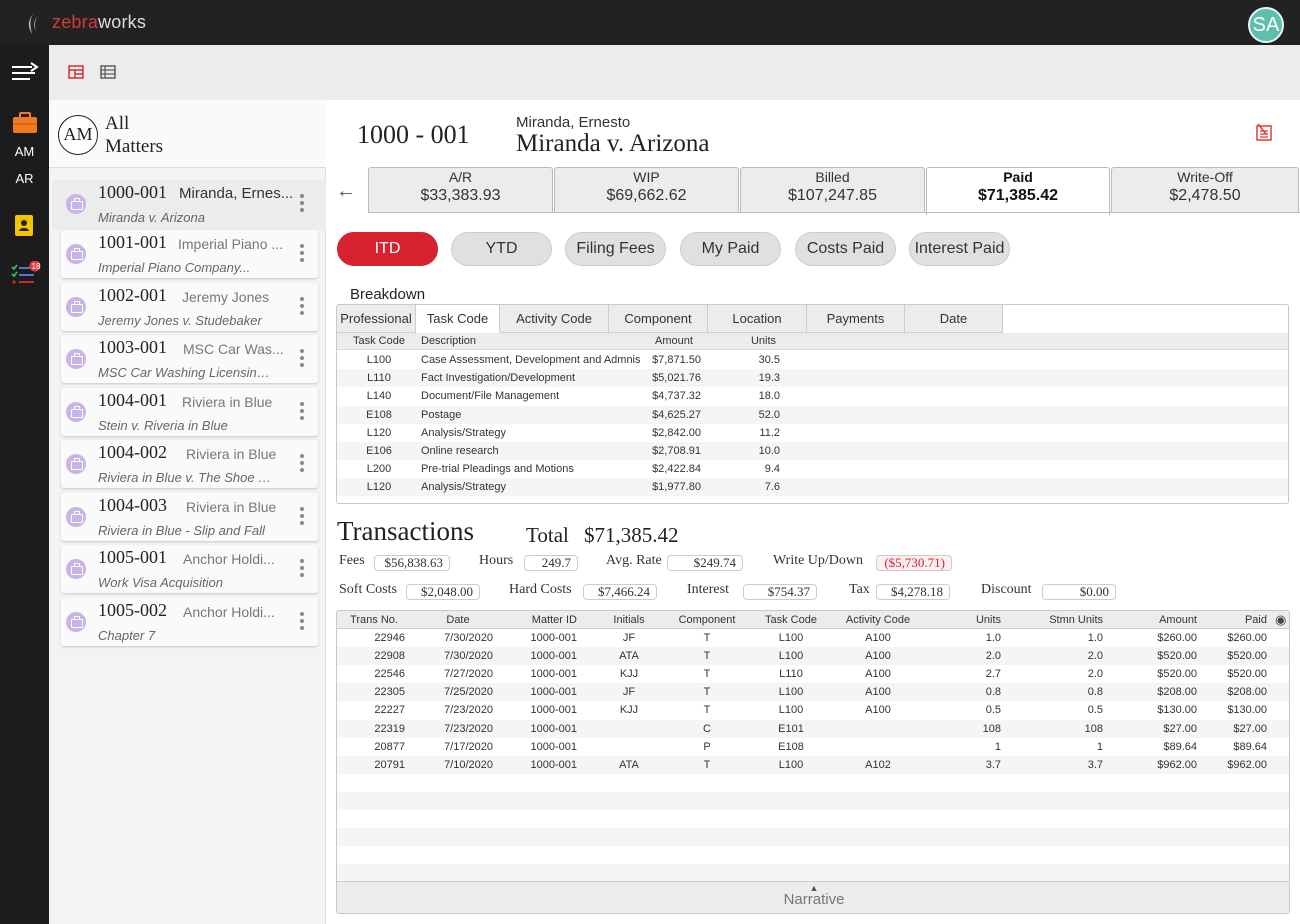  I want to click on filter-costs-paid: Costs Paid, so click(845, 249).